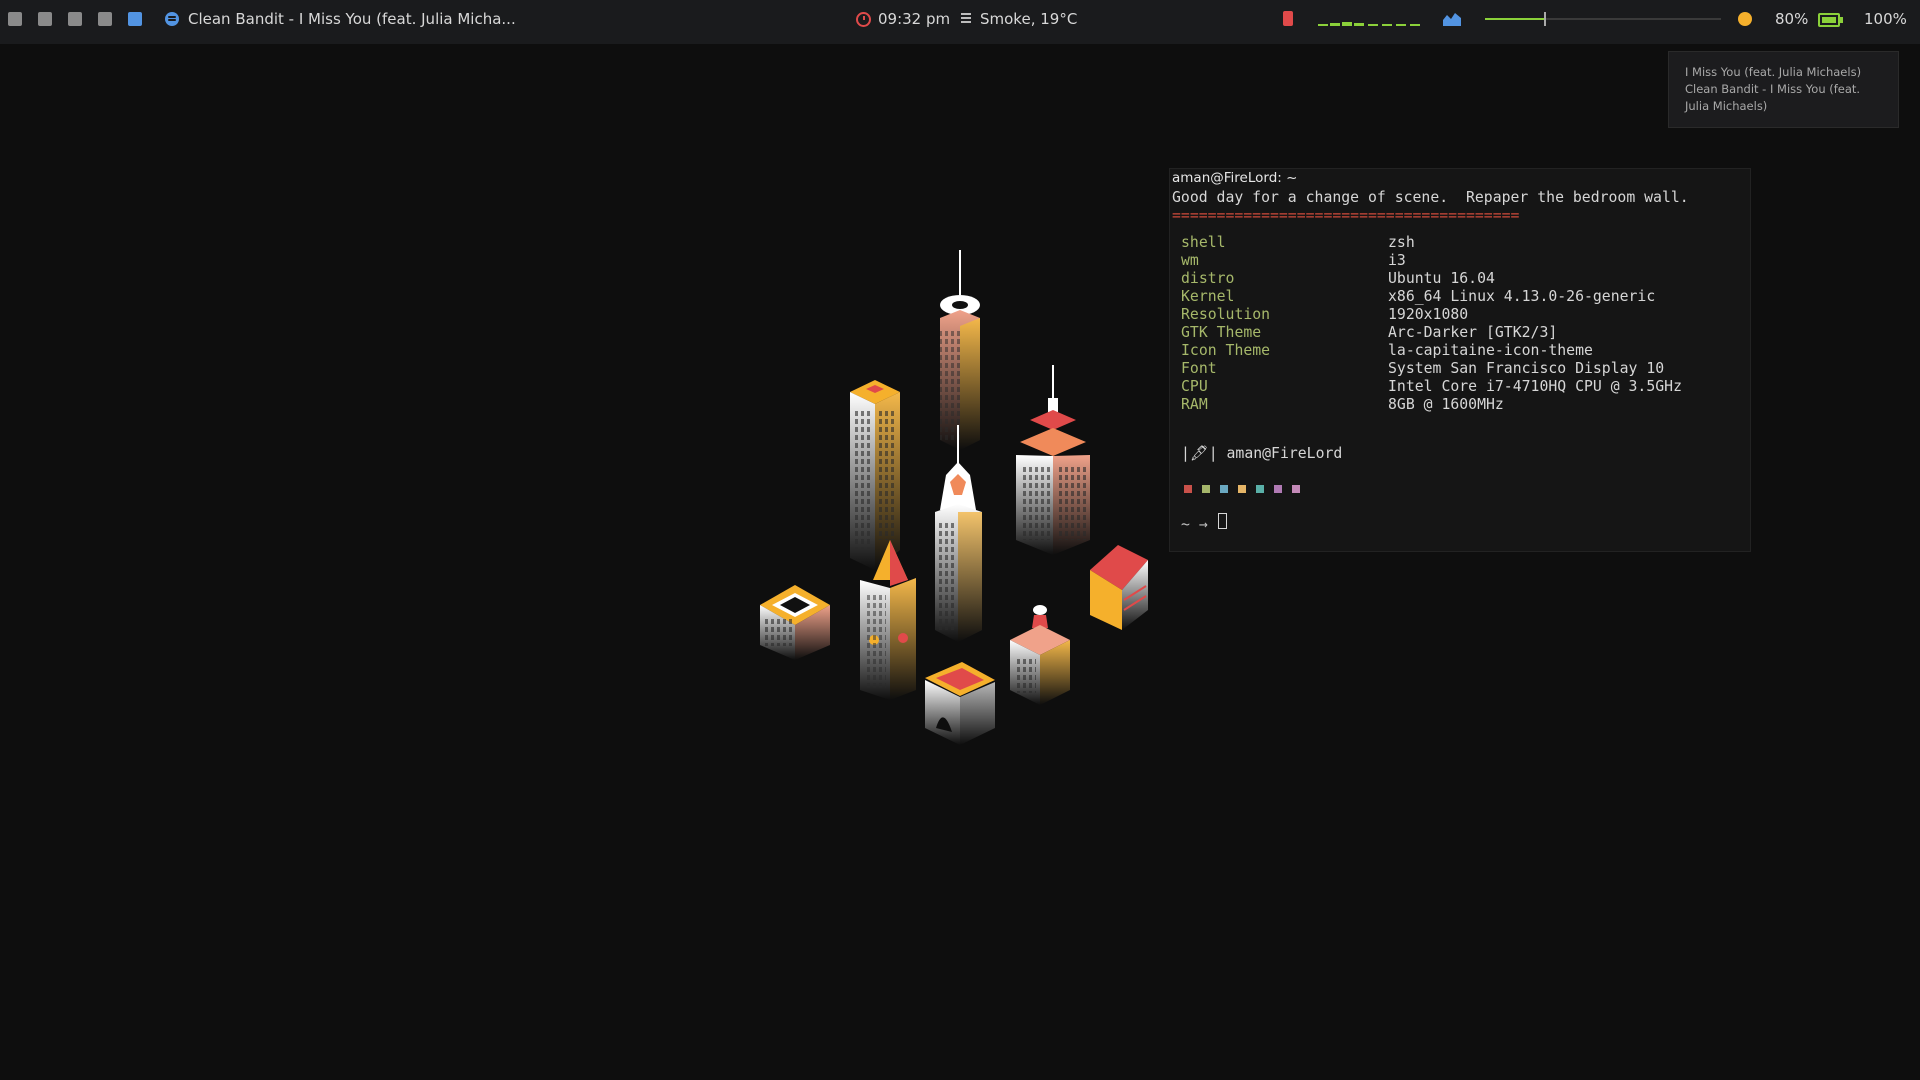 This screenshot has height=1080, width=1920. What do you see at coordinates (1452, 19) in the screenshot?
I see `cpu-graph-icon` at bounding box center [1452, 19].